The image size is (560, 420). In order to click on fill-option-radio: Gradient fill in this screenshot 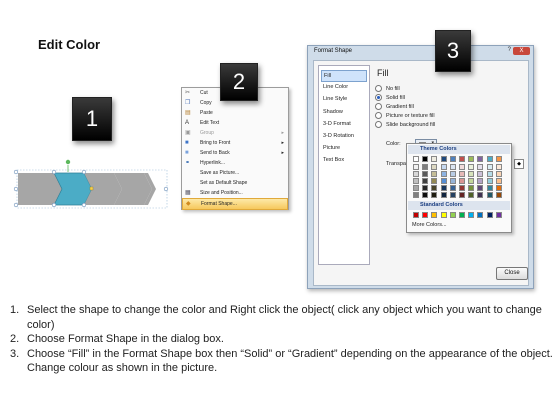, I will do `click(394, 107)`.